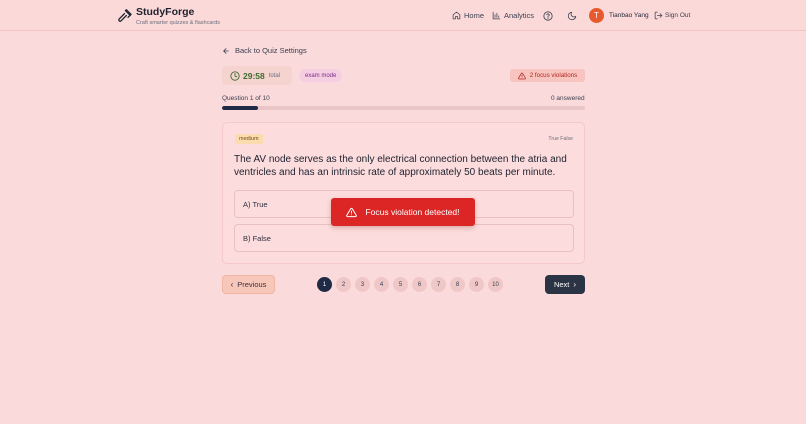  I want to click on bar-chart-icon, so click(496, 15).